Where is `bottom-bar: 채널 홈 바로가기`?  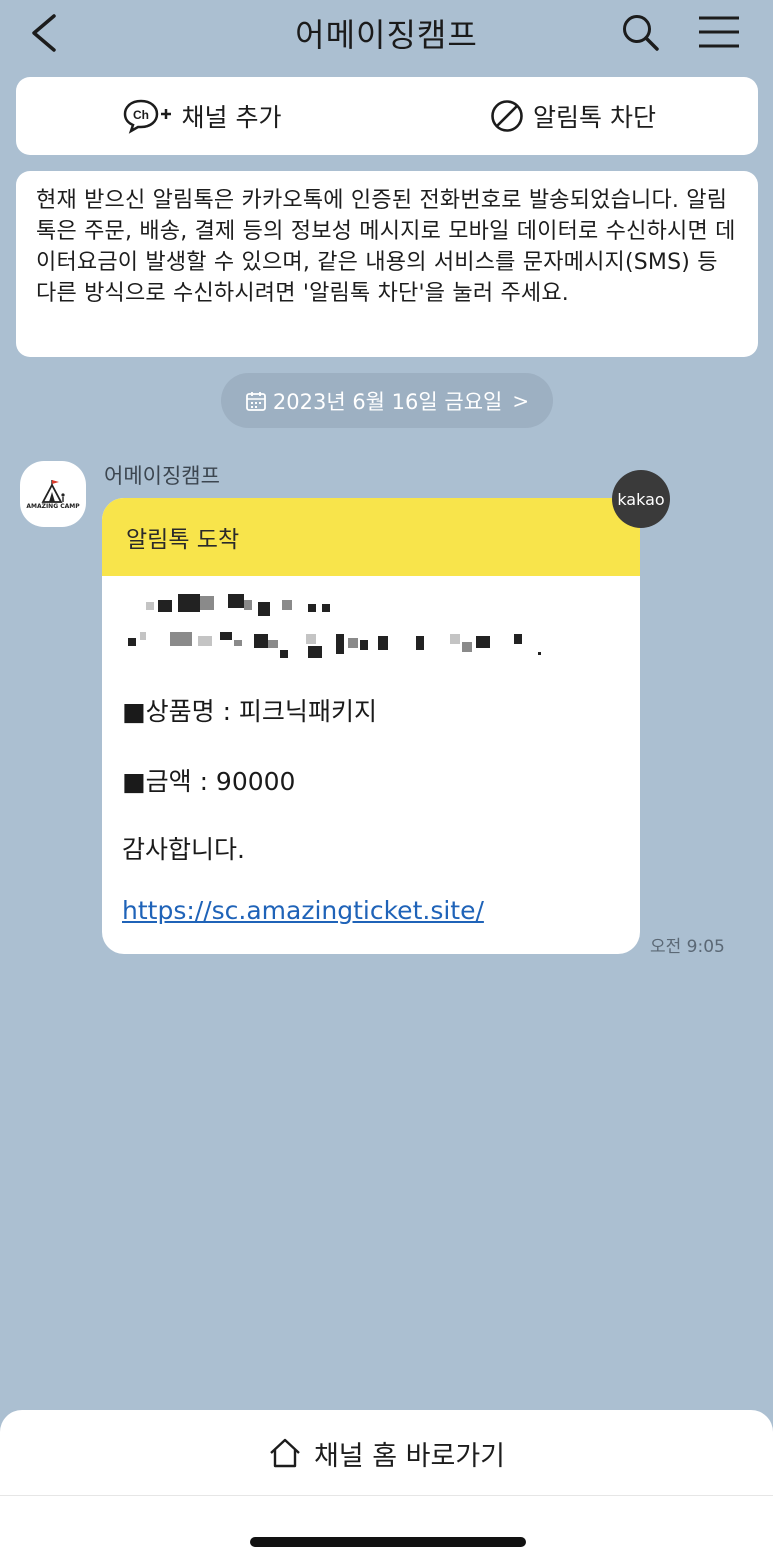 bottom-bar: 채널 홈 바로가기 is located at coordinates (386, 1486).